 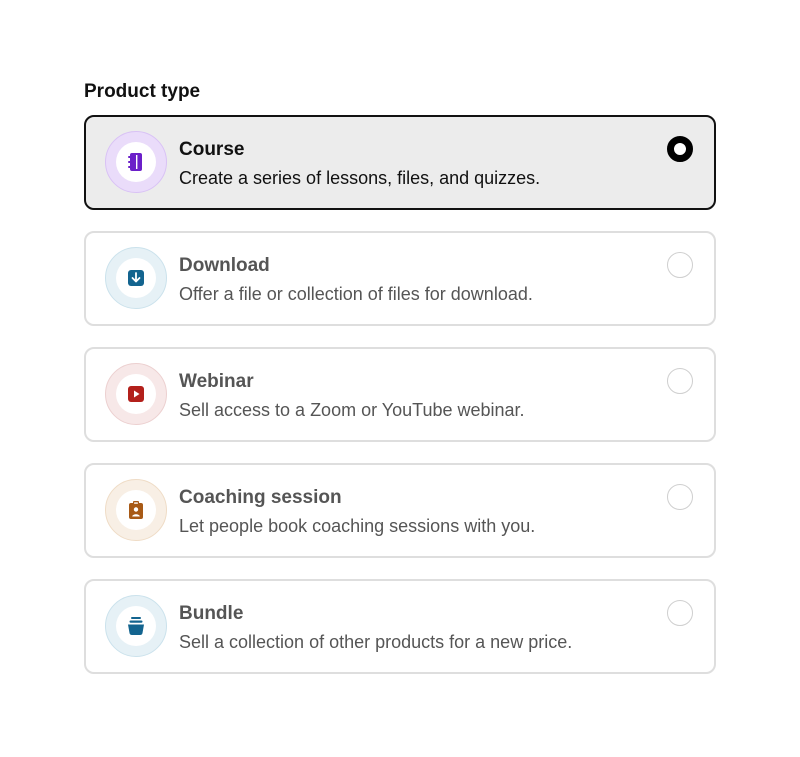 I want to click on video-play-icon, so click(x=136, y=394).